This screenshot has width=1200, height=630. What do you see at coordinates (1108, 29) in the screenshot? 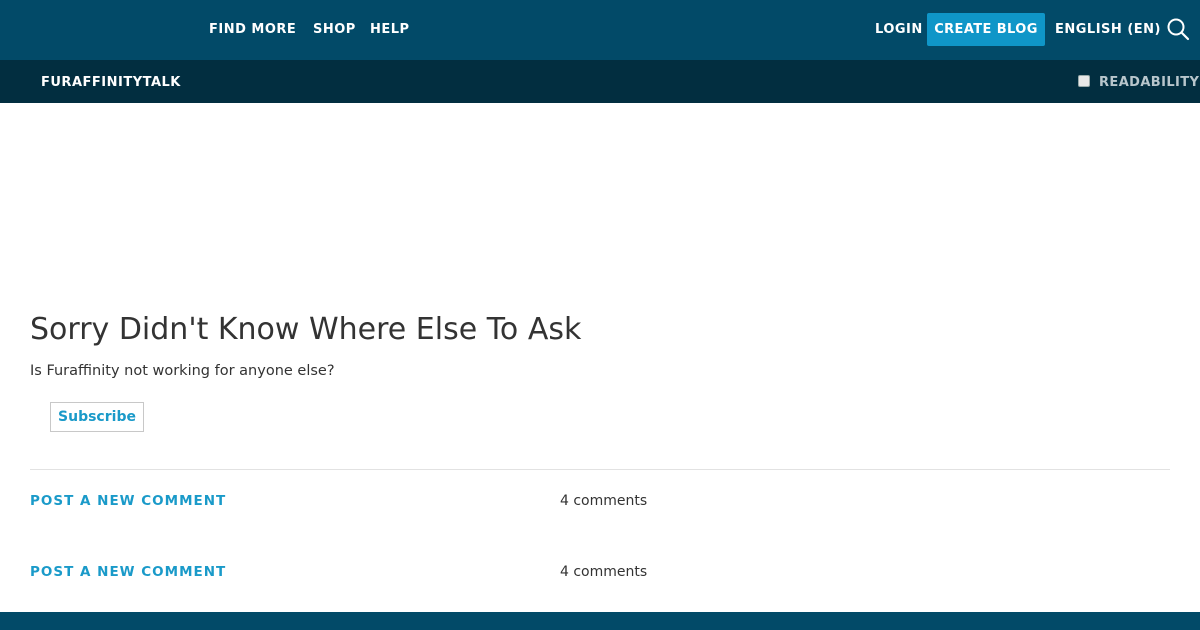
I see `language-selector: ENGLISH (EN)` at bounding box center [1108, 29].